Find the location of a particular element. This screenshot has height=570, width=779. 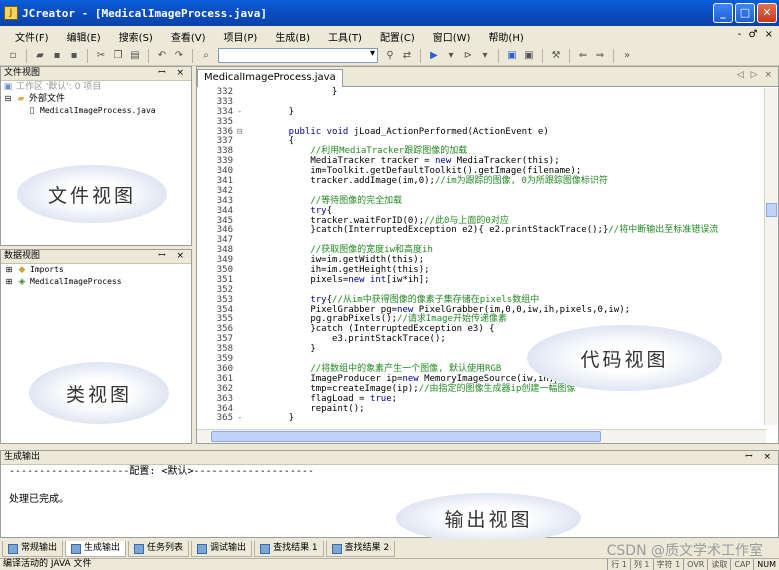

menu-project: 项目(P) is located at coordinates (241, 36).